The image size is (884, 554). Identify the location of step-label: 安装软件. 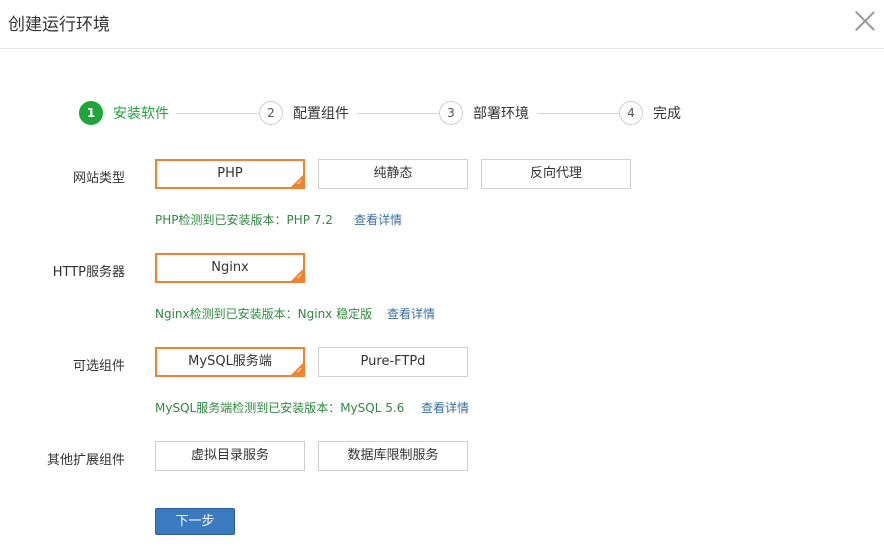
(141, 114).